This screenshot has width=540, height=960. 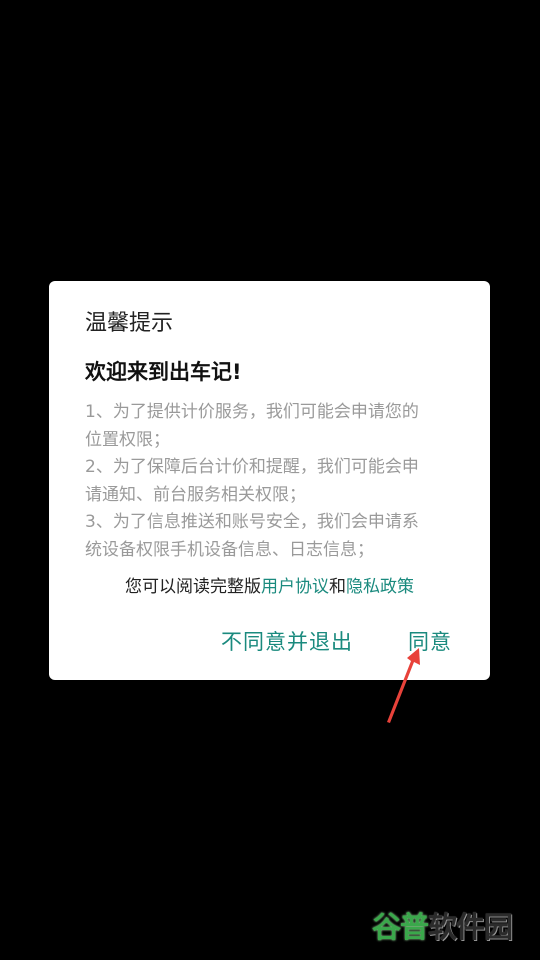 I want to click on body-line: 统设备权限手机设备信息、日志信息；, so click(x=229, y=549).